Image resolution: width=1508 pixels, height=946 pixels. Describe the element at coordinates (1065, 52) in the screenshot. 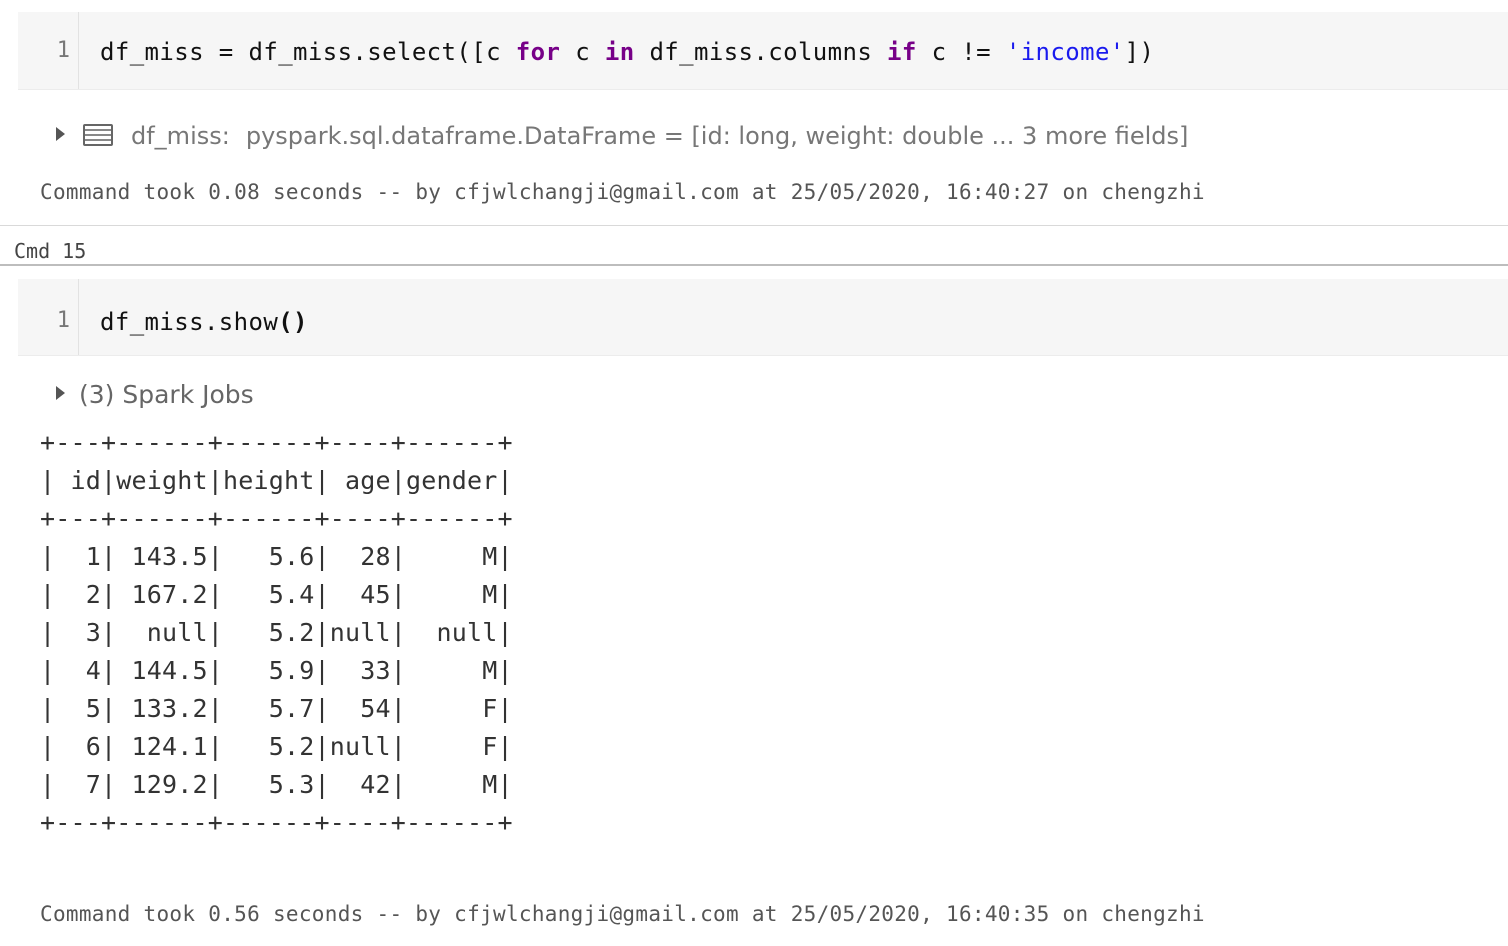

I see `code-token: 'income'` at that location.